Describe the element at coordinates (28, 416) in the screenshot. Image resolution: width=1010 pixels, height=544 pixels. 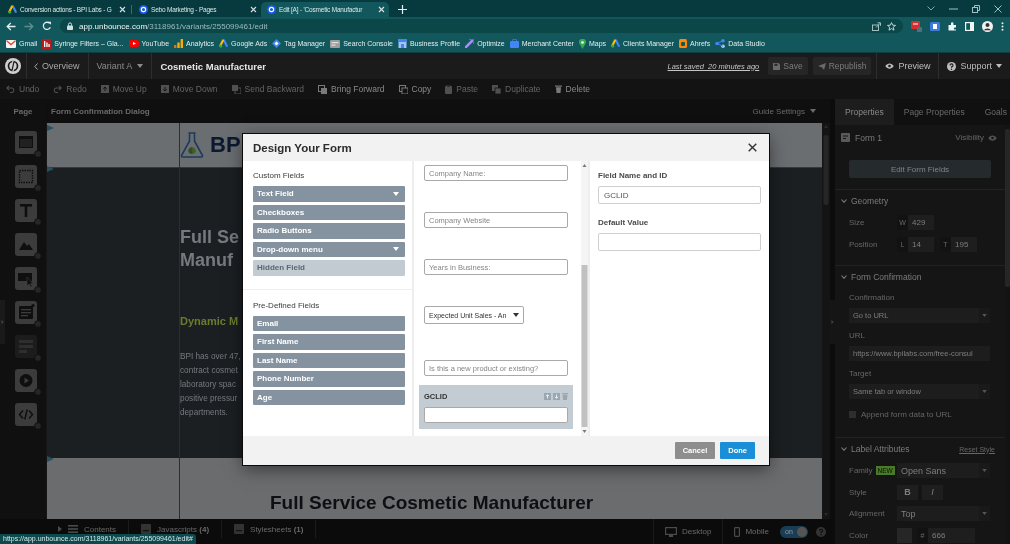
I see `code-icon` at that location.